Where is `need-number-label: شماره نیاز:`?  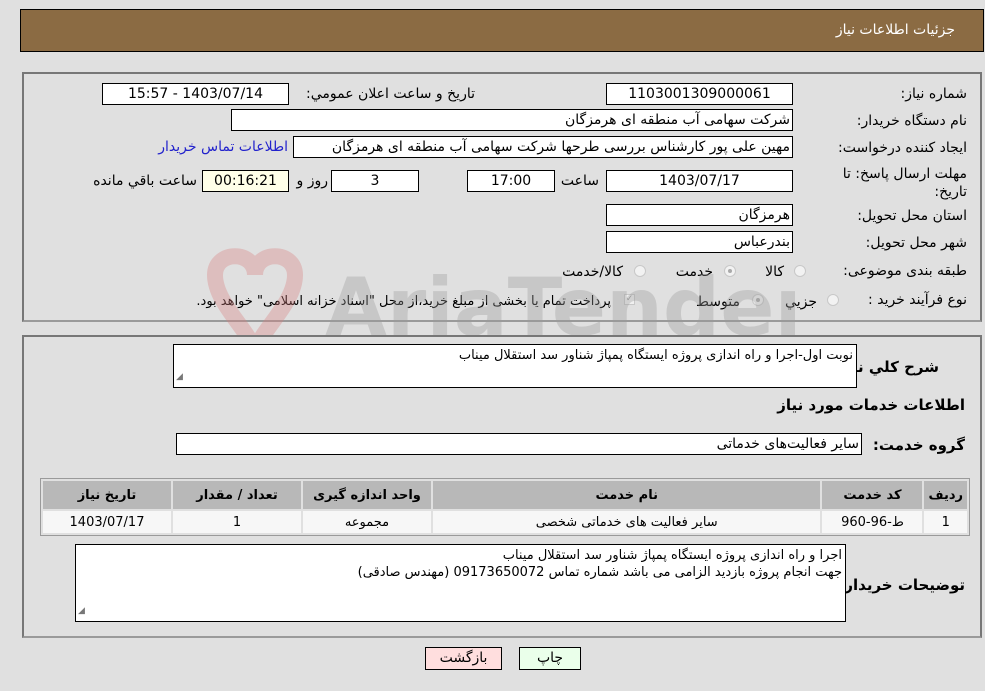
need-number-label: شماره نیاز: is located at coordinates (934, 94).